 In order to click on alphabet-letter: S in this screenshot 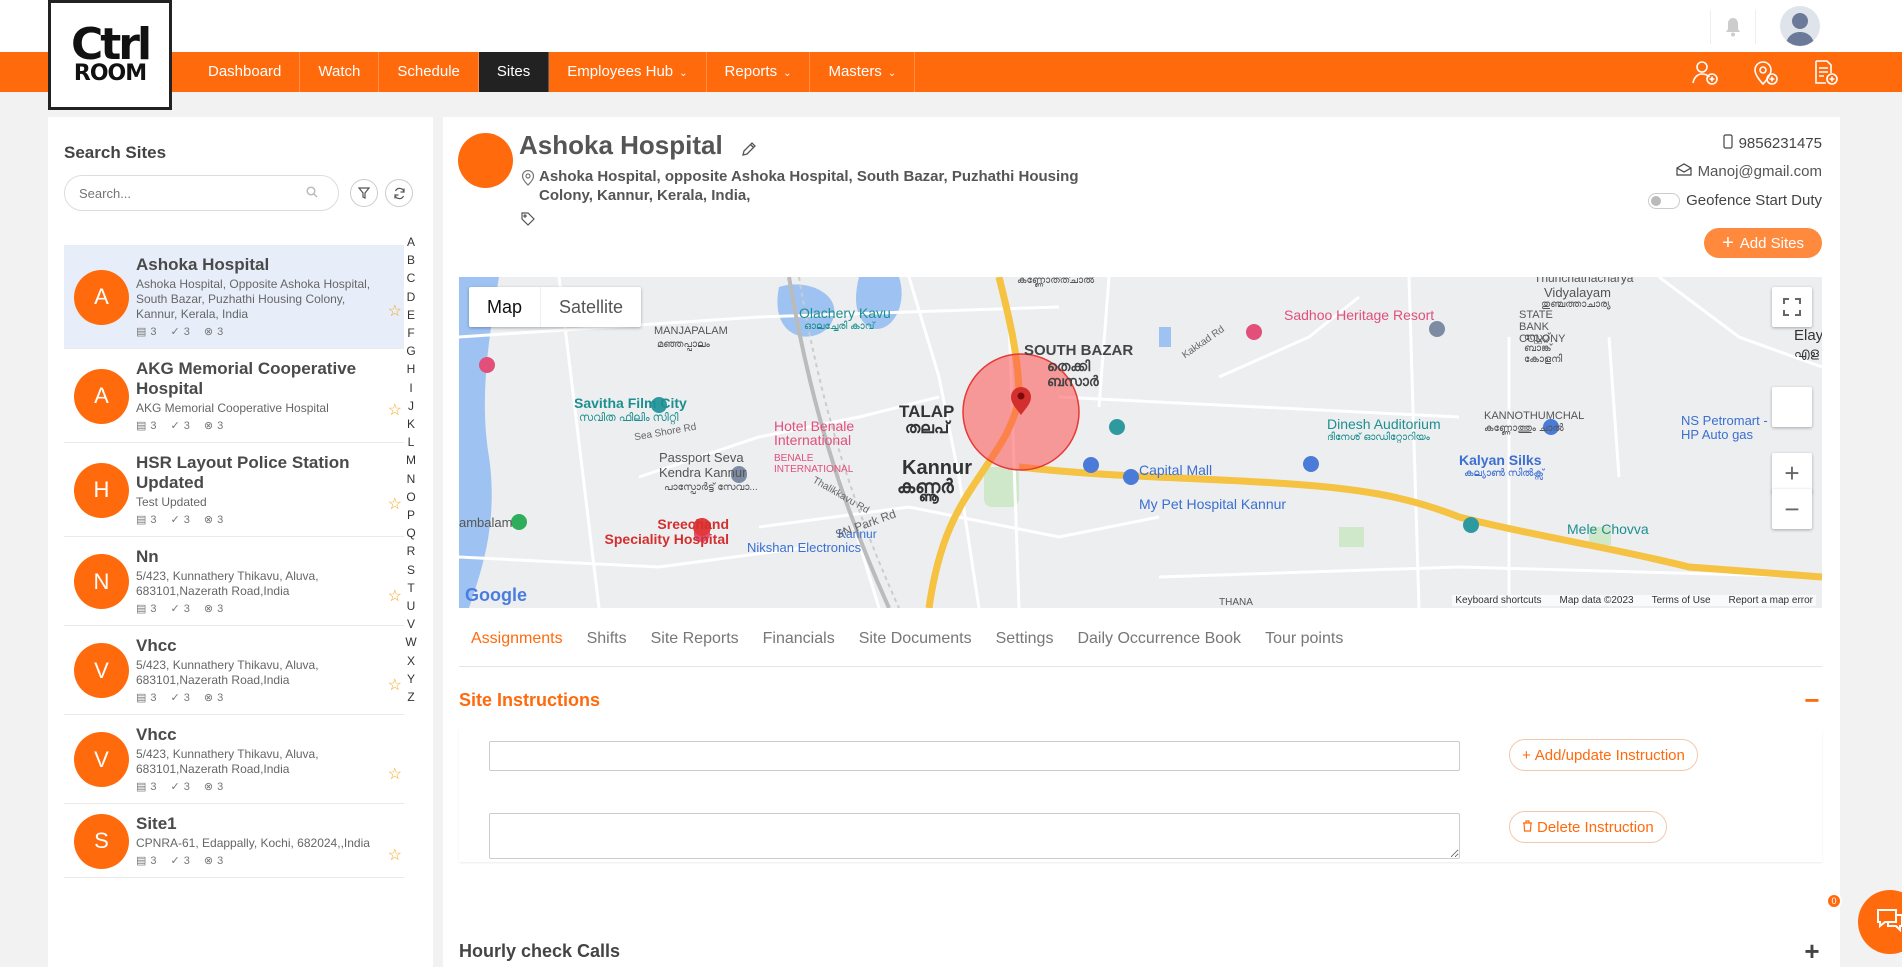, I will do `click(411, 570)`.